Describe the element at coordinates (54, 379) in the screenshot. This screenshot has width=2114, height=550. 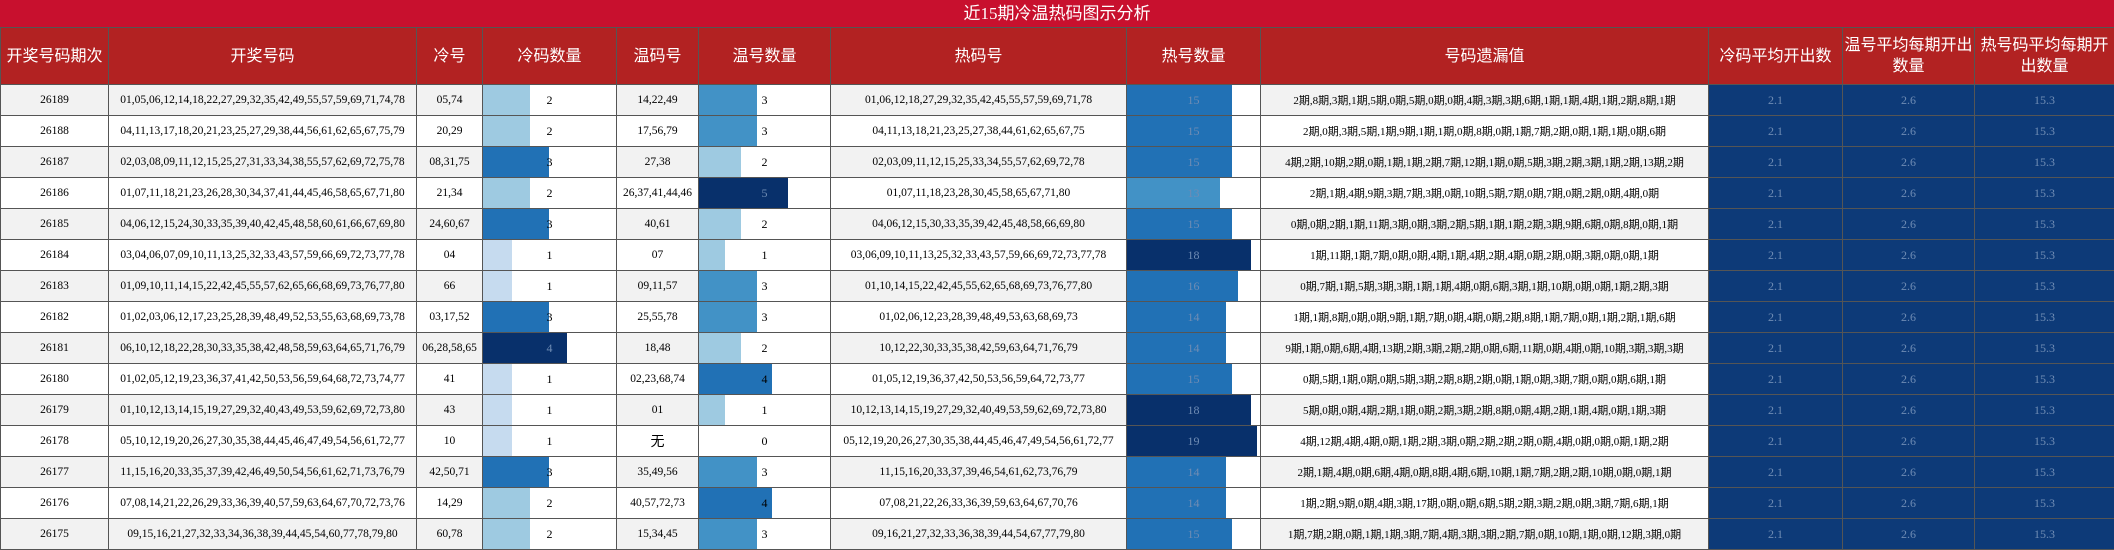
I see `issue-cell: 26180` at that location.